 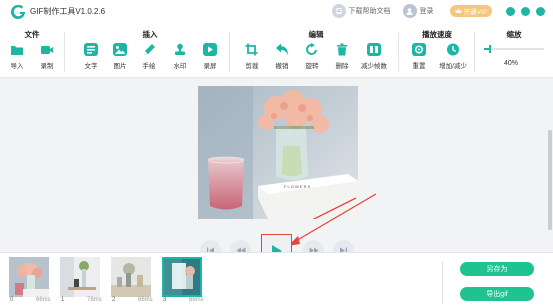 What do you see at coordinates (426, 11) in the screenshot?
I see `login-label: 登录` at bounding box center [426, 11].